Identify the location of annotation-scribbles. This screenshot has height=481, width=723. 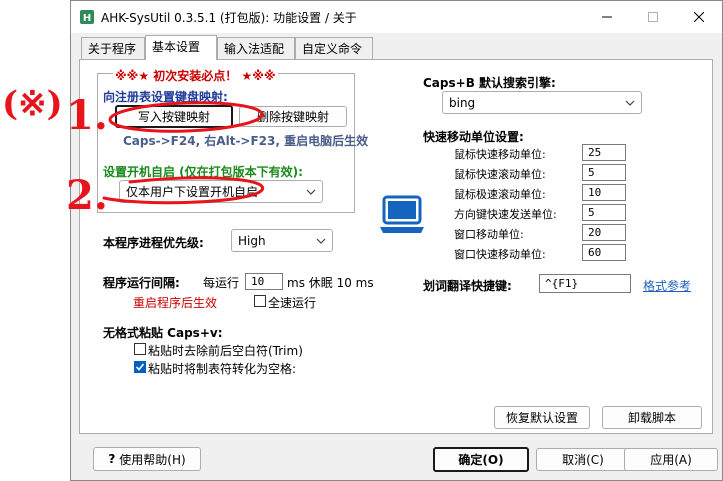
(183, 153).